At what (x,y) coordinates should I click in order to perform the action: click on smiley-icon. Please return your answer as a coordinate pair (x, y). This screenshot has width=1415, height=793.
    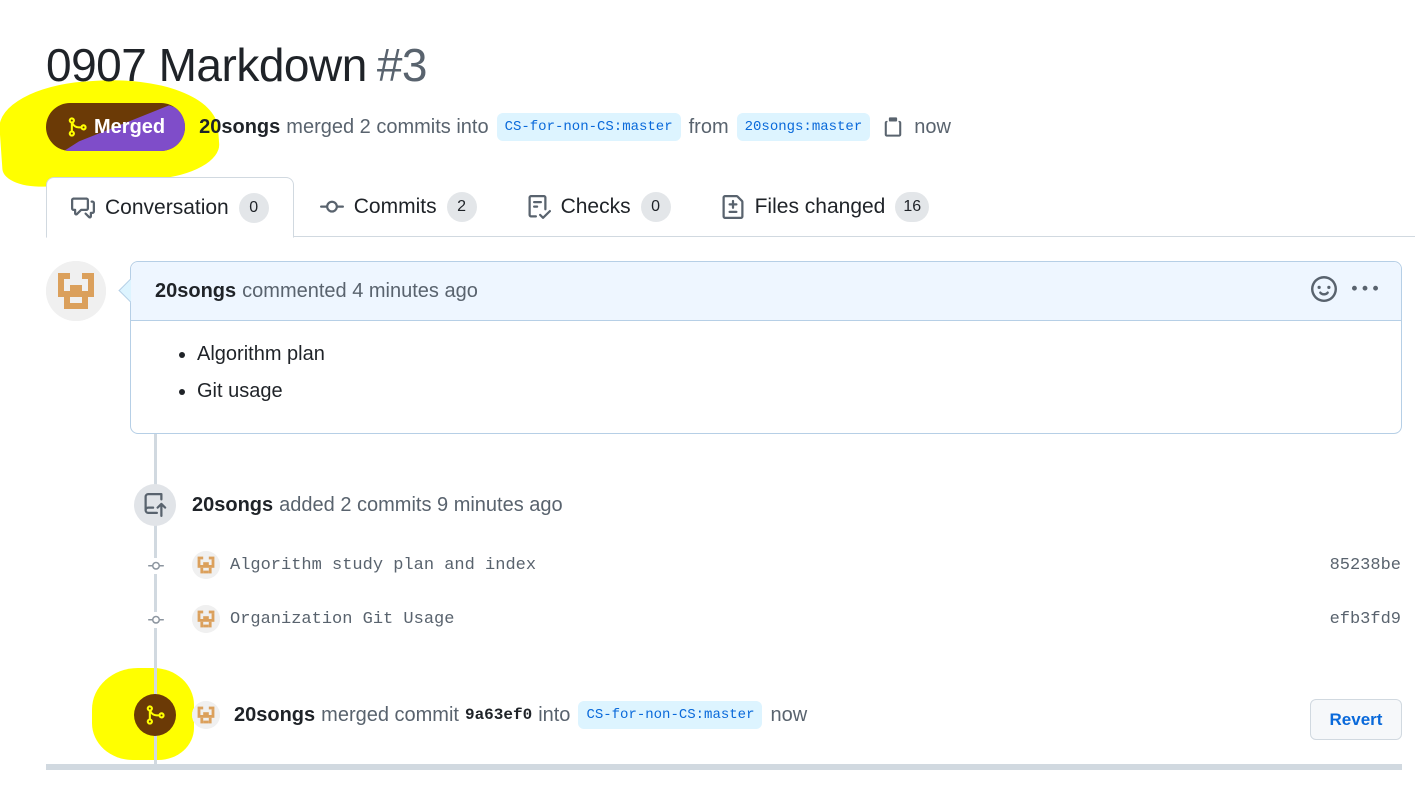
    Looking at the image, I should click on (1324, 289).